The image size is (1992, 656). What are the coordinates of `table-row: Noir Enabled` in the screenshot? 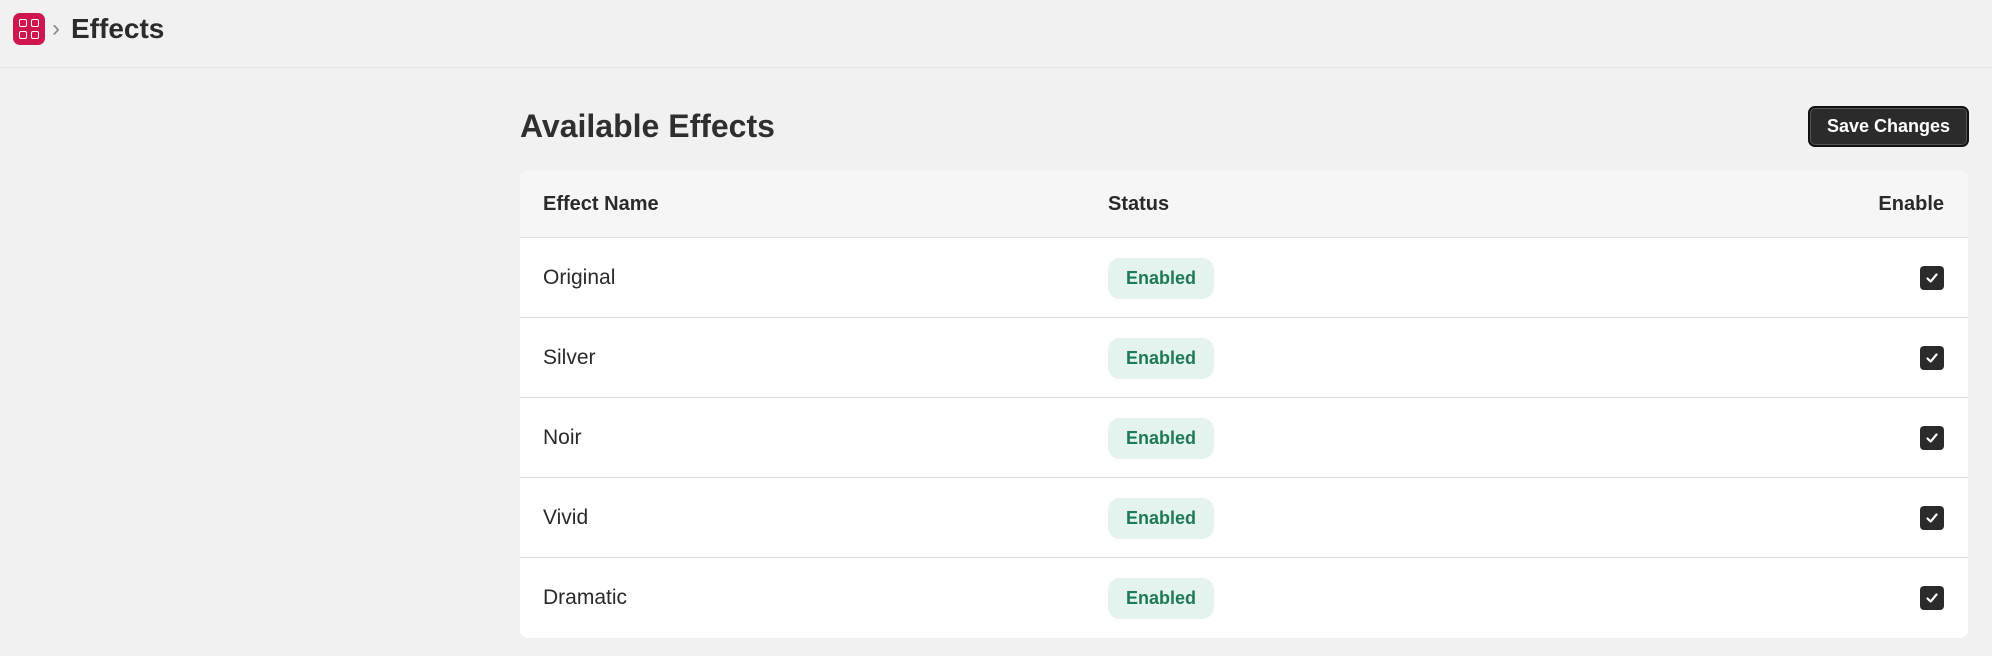 It's located at (1244, 438).